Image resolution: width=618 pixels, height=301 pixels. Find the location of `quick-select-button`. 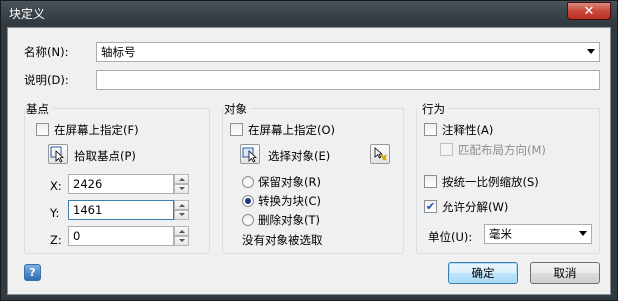

quick-select-button is located at coordinates (380, 154).